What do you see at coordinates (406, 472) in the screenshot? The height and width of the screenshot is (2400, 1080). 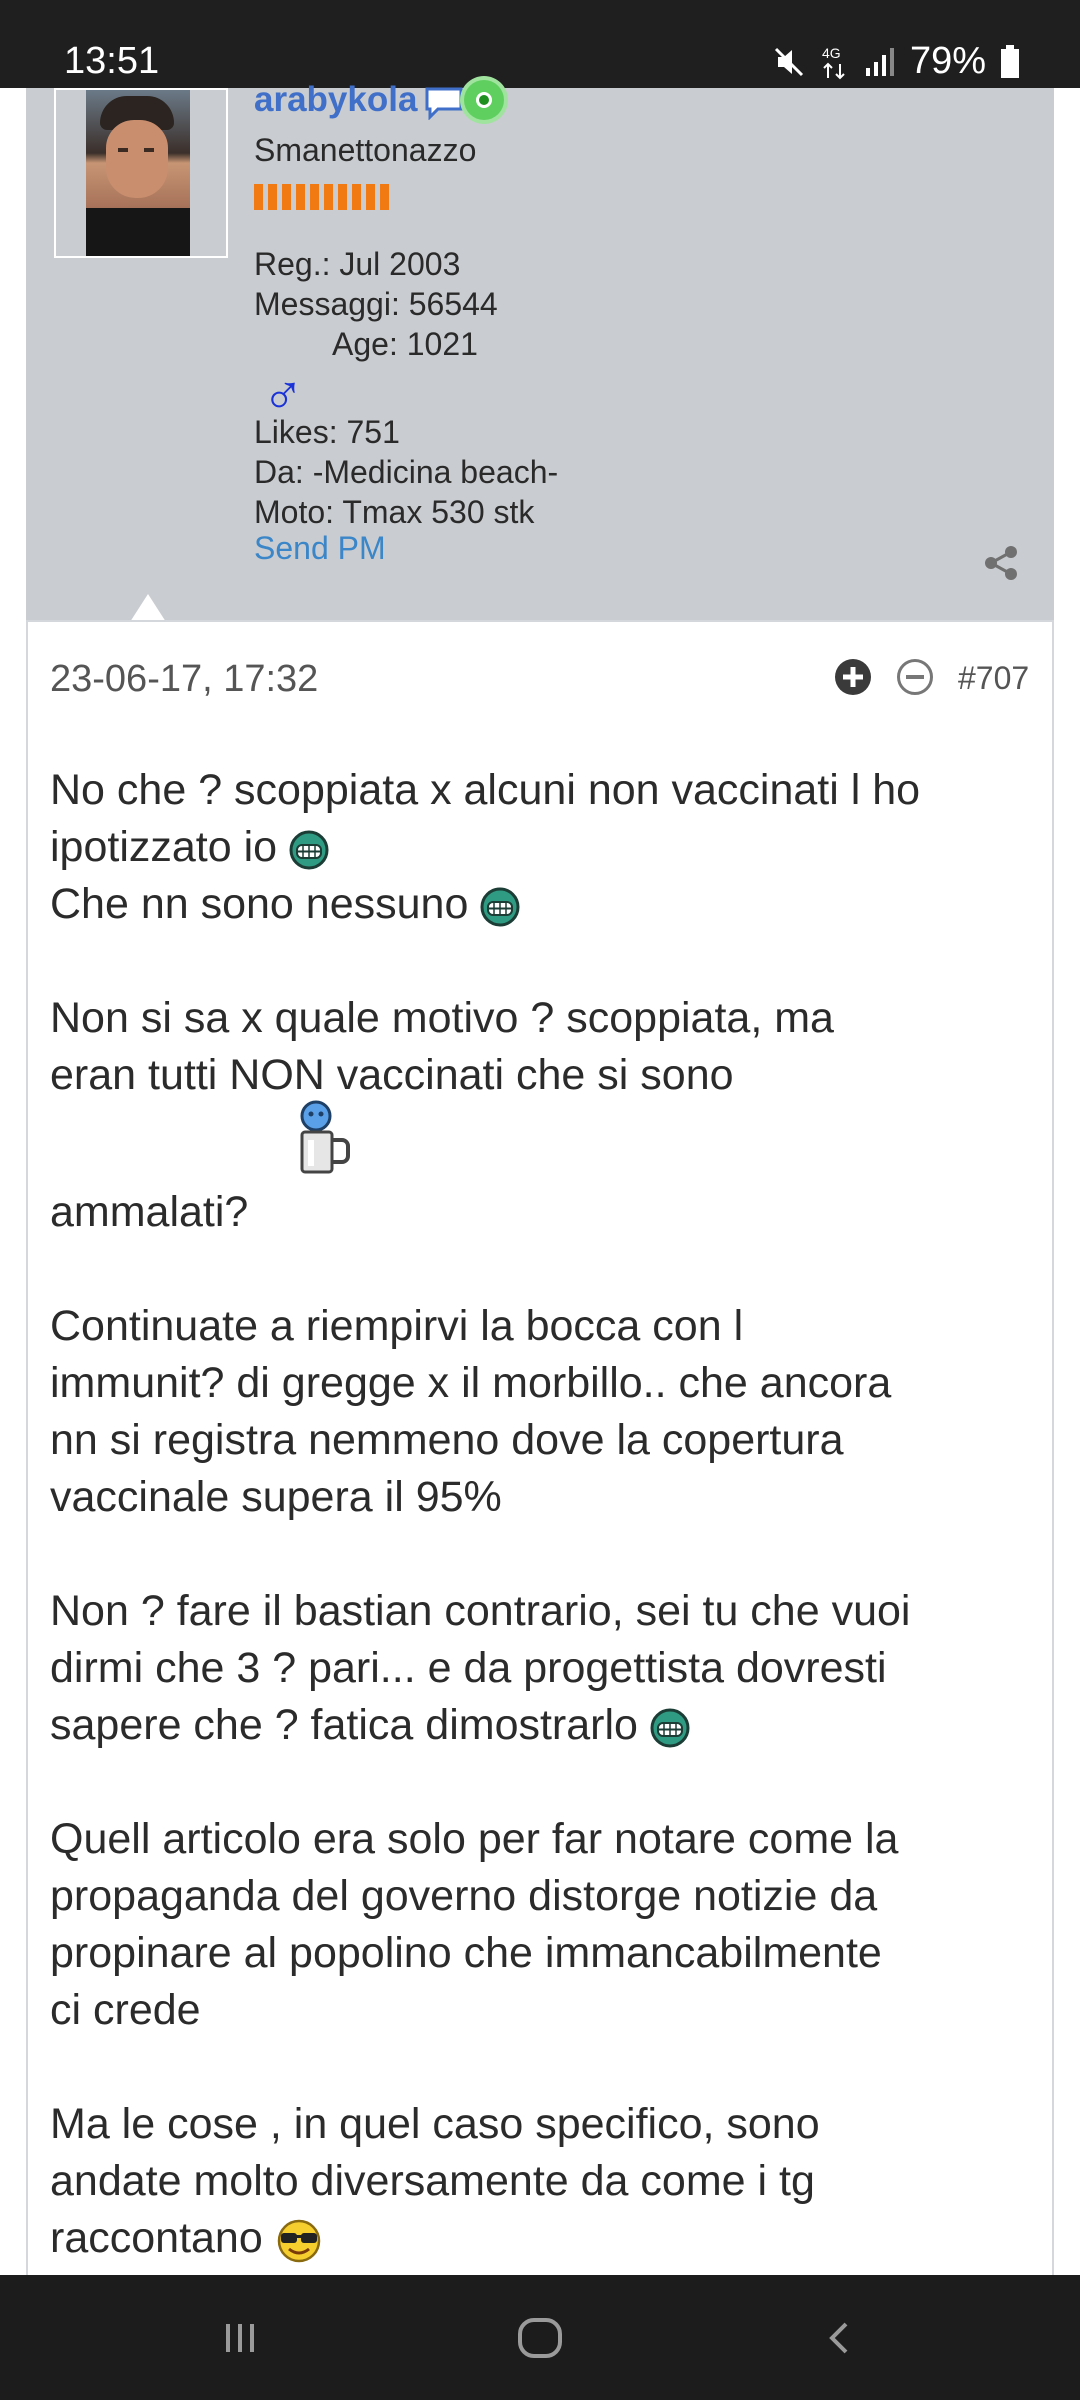 I see `user-location: Da: -Medicina beach-` at bounding box center [406, 472].